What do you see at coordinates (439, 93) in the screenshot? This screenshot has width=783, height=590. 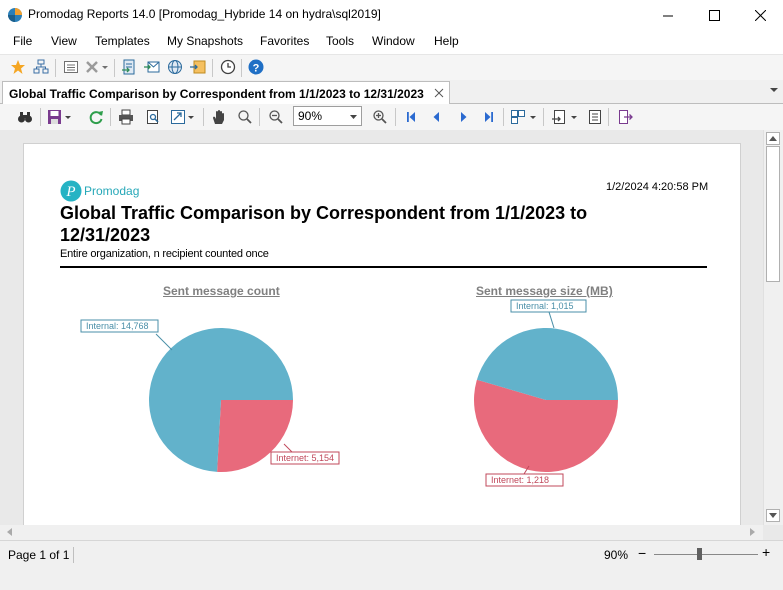 I see `tab-close-icon` at bounding box center [439, 93].